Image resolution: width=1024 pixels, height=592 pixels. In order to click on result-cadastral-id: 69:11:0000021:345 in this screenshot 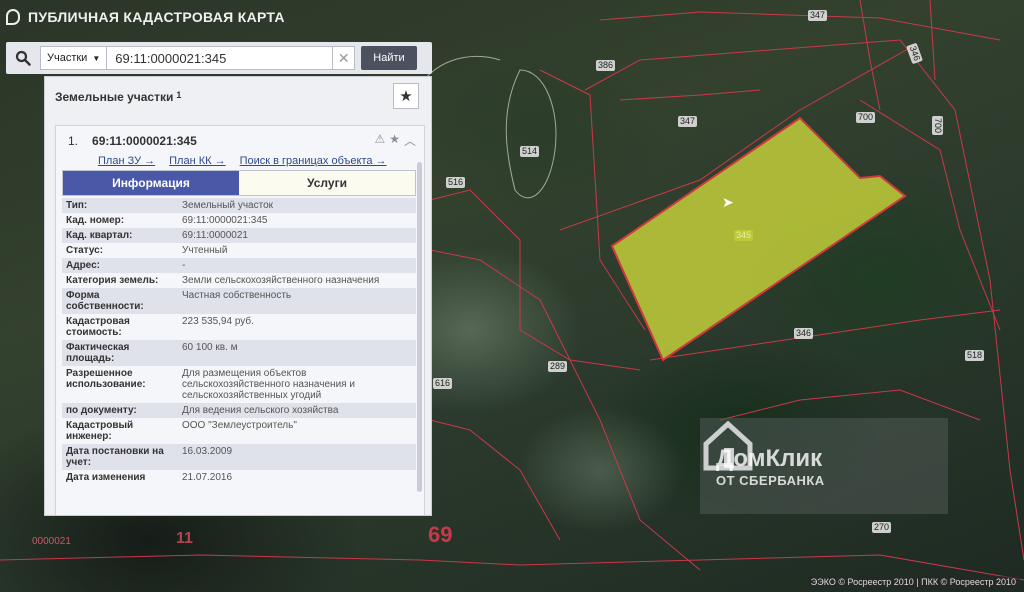, I will do `click(144, 141)`.